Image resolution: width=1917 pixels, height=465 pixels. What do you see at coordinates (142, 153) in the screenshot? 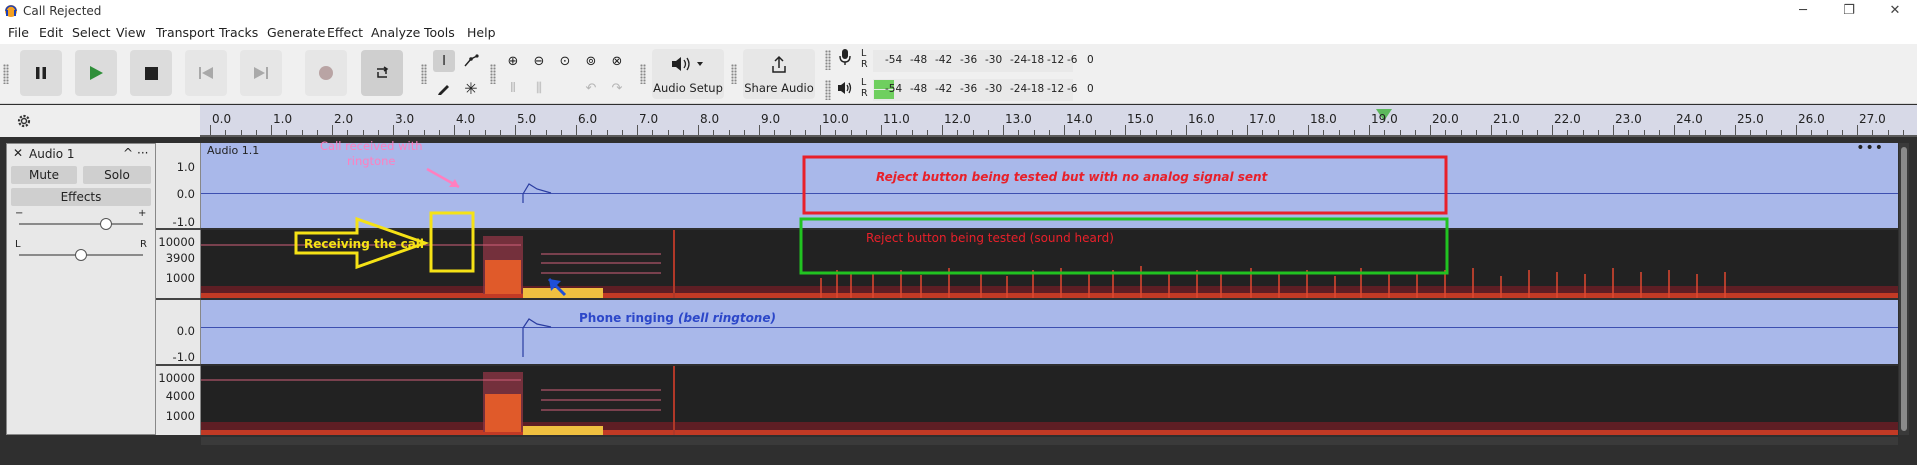
I see `track-menu-button: ···` at bounding box center [142, 153].